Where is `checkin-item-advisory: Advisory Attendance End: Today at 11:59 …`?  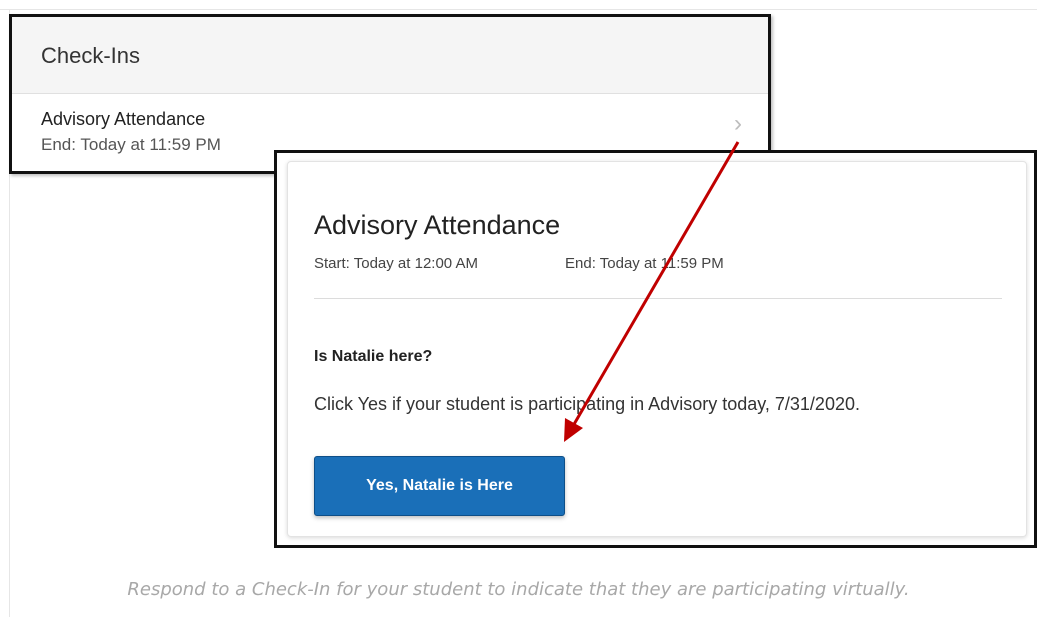 checkin-item-advisory: Advisory Attendance End: Today at 11:59 … is located at coordinates (390, 126).